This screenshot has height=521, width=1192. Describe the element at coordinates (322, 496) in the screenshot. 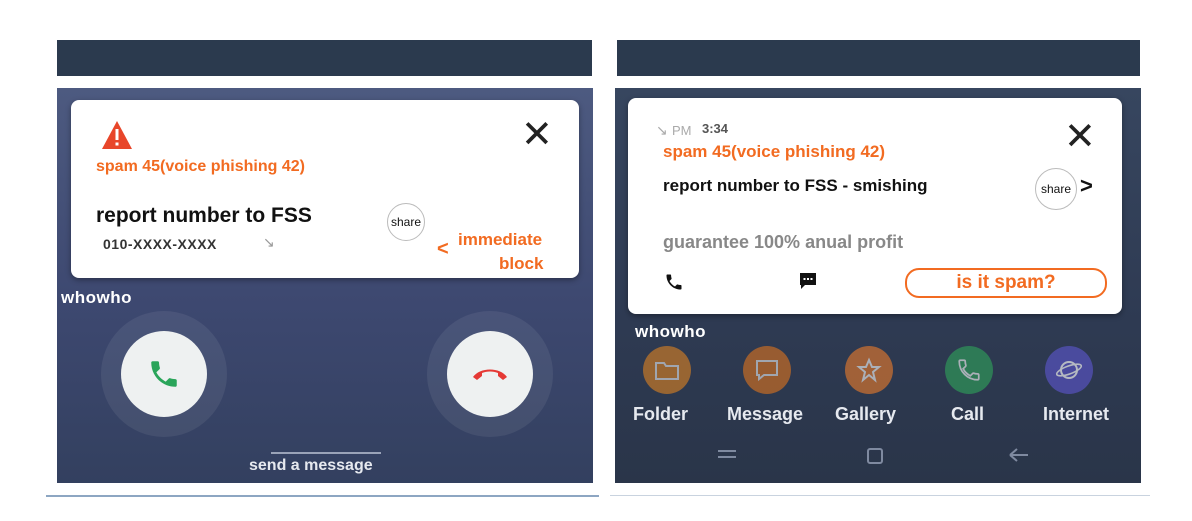

I see `left-bottom-divider` at that location.